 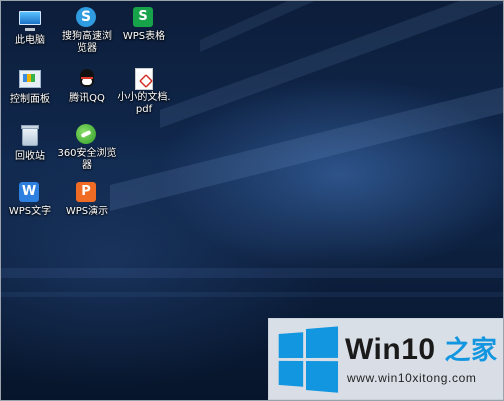 I want to click on desktop-icon-wps-writer: W WPS文字, so click(x=30, y=200).